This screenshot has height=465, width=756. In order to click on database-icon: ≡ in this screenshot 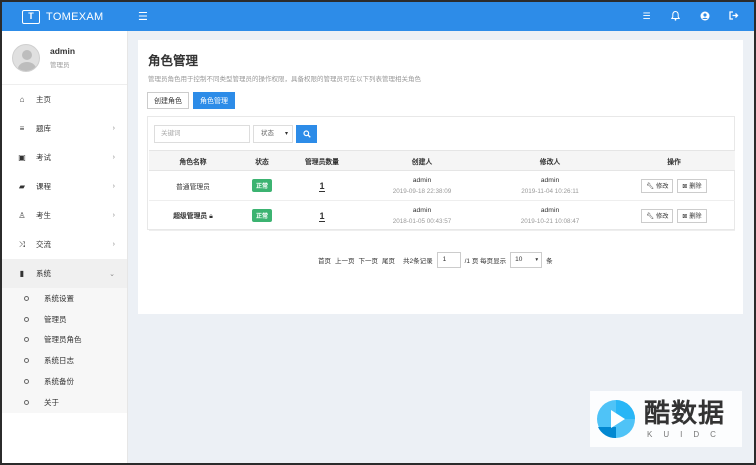, I will do `click(22, 128)`.